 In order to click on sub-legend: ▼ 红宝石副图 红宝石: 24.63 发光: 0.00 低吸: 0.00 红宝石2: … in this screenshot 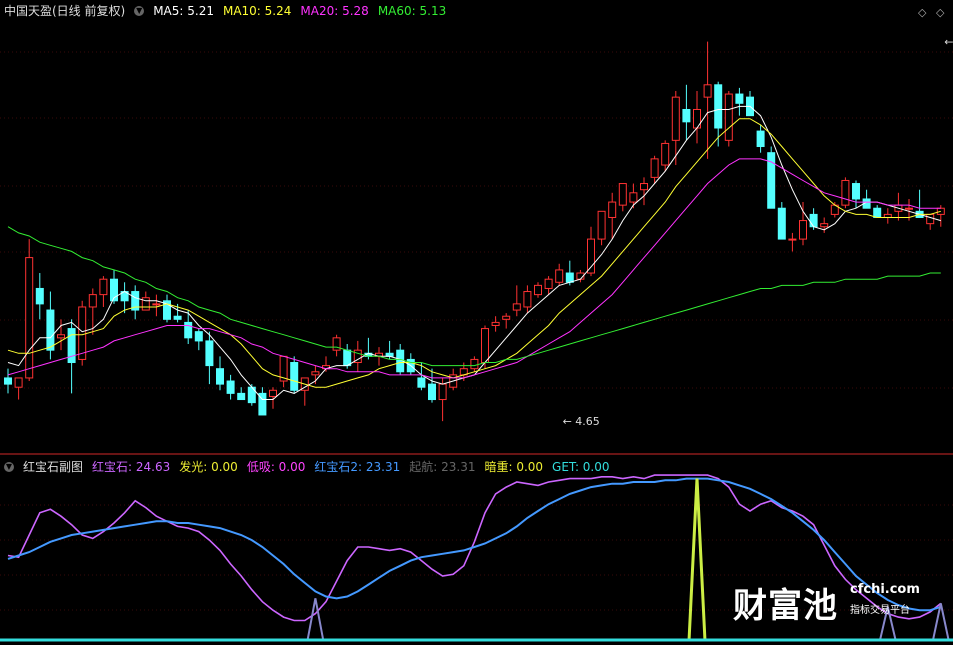, I will do `click(305, 467)`.